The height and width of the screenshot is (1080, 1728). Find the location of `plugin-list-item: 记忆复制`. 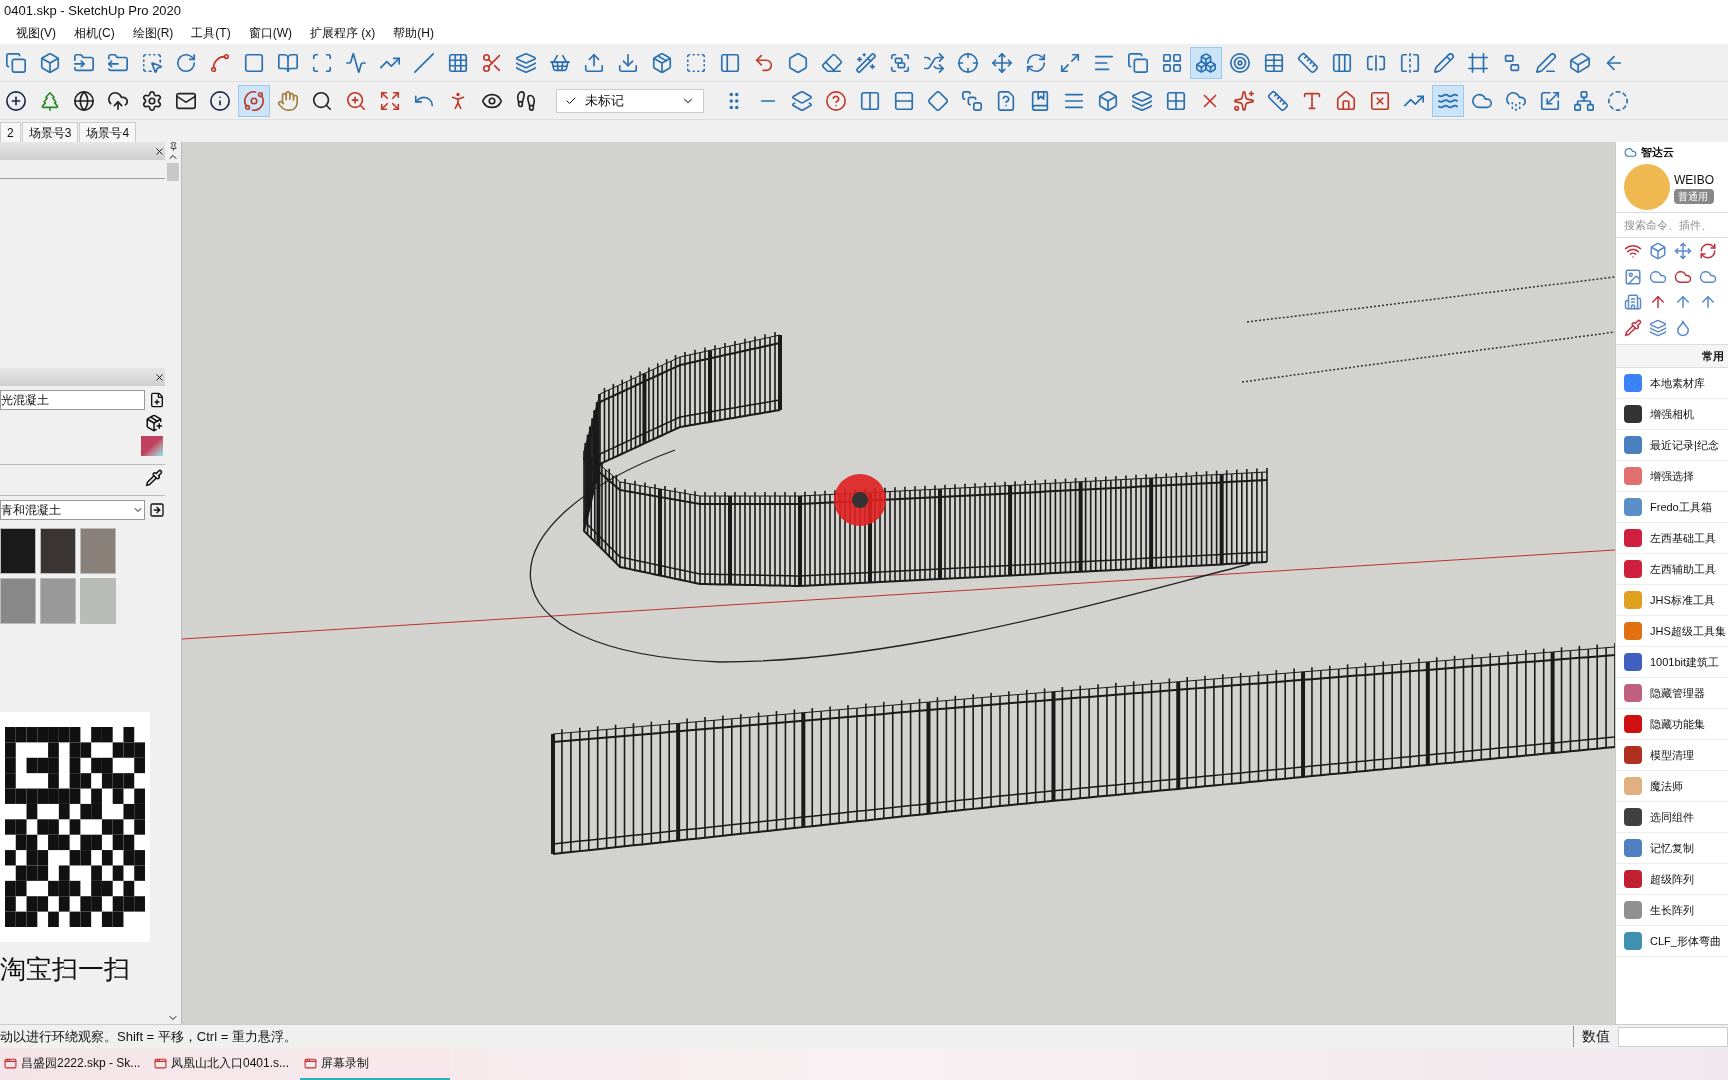

plugin-list-item: 记忆复制 is located at coordinates (1672, 848).